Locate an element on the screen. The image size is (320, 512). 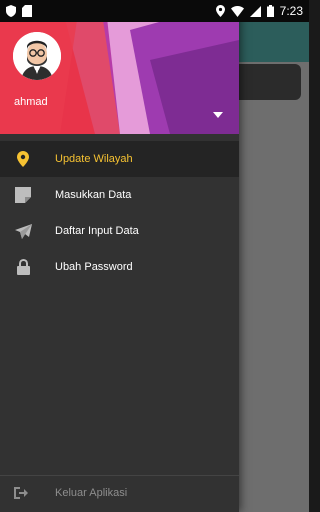
menu-item-update-wilayah: Update Wilayah is located at coordinates (119, 159).